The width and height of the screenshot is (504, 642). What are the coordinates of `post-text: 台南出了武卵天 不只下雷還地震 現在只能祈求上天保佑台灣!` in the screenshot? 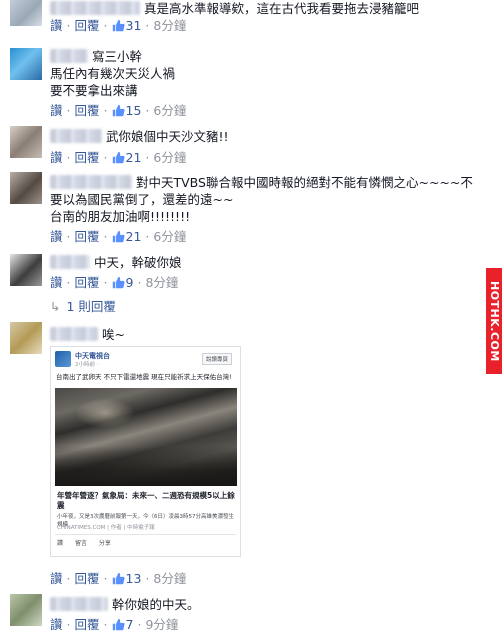 It's located at (144, 377).